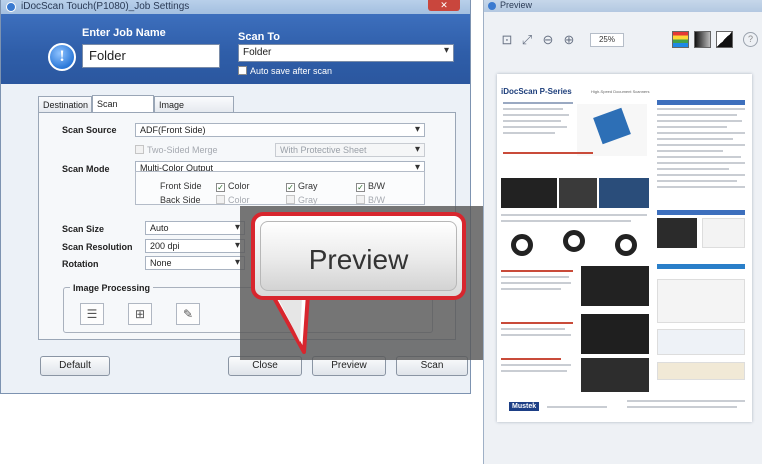 This screenshot has width=762, height=464. I want to click on preview-callout: Preview, so click(358, 256).